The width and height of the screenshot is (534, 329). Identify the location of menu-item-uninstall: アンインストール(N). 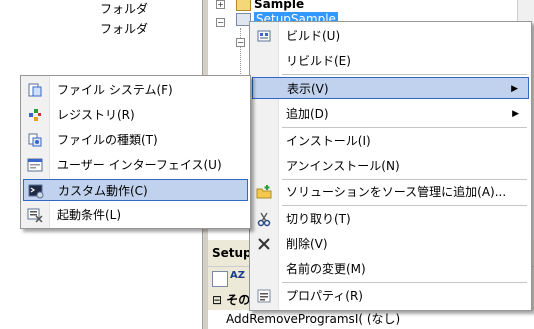
(390, 166).